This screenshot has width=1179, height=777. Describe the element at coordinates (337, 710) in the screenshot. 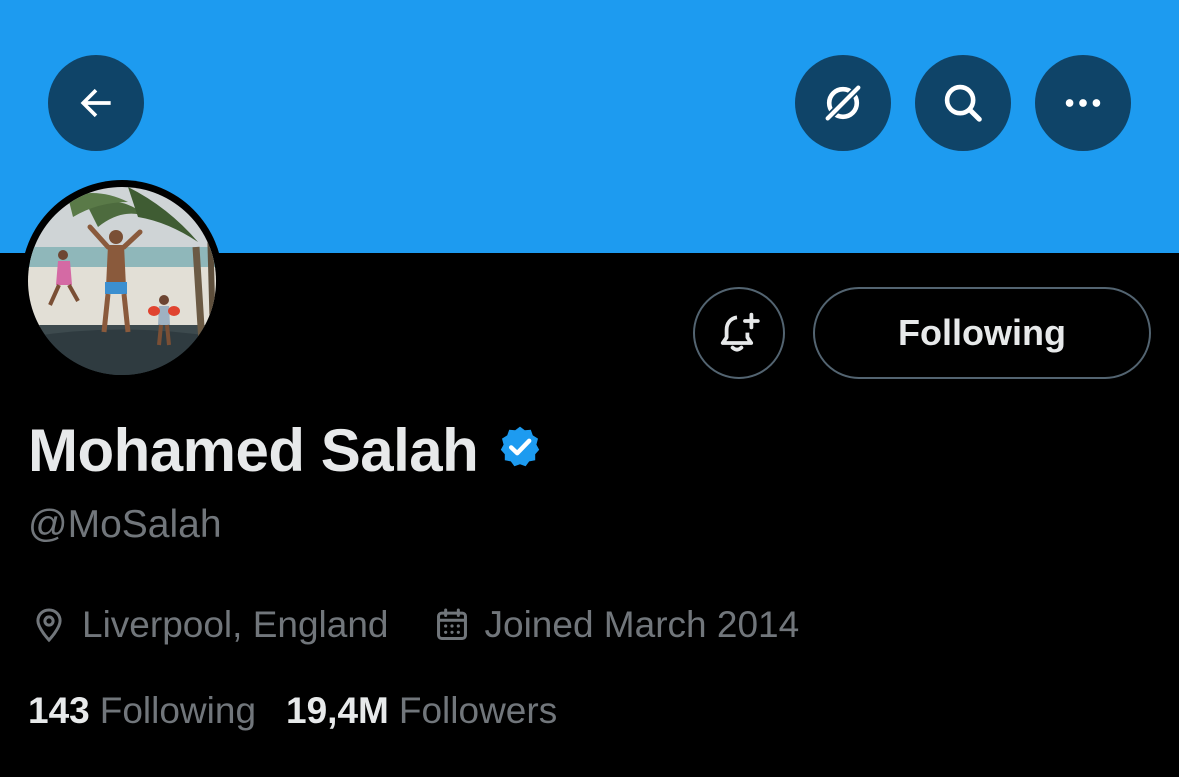

I see `followers-count: 19,4M` at that location.